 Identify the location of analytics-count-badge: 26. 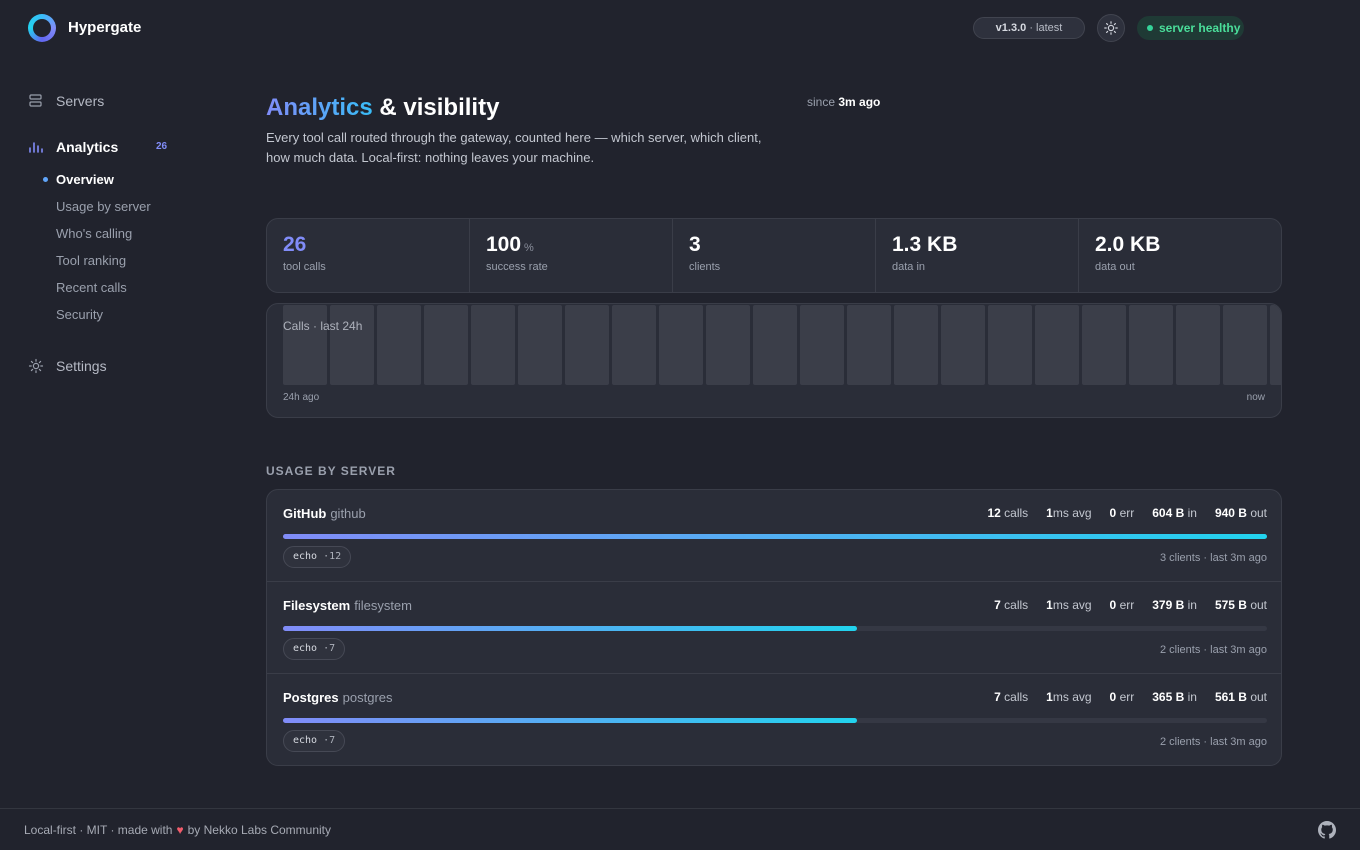
(162, 146).